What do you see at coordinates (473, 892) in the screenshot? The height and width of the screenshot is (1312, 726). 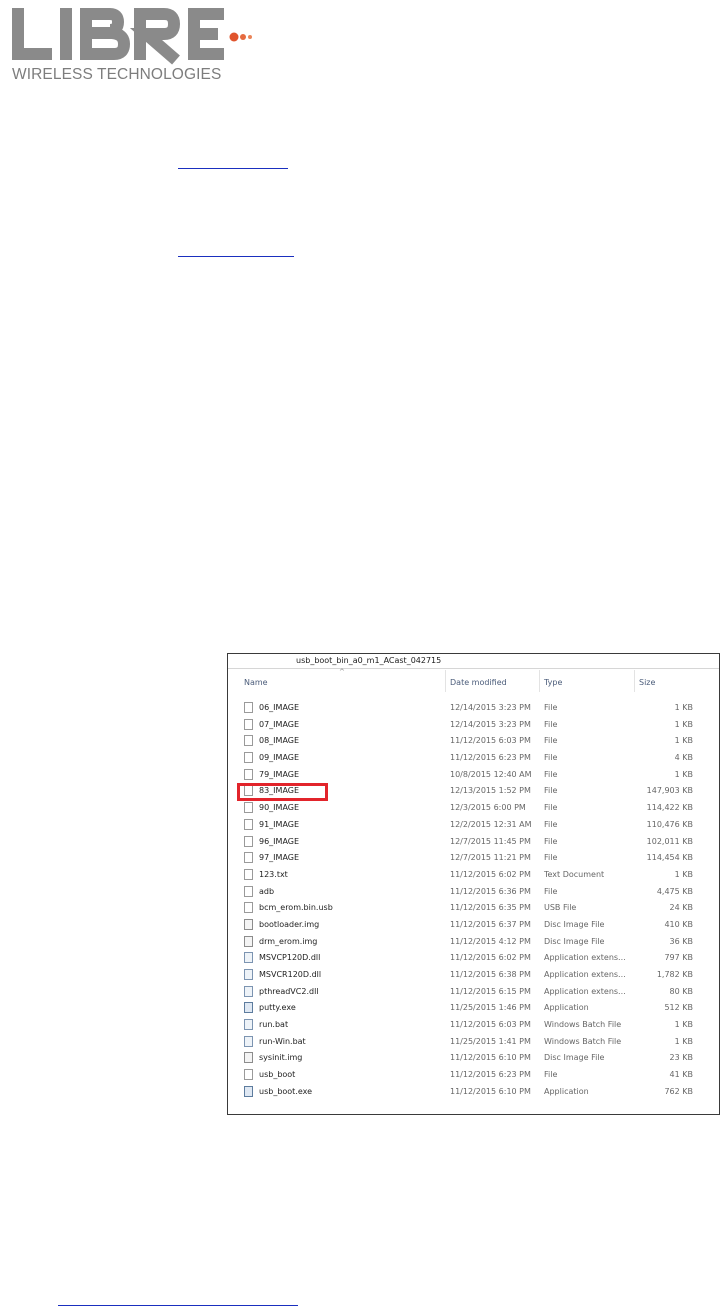 I see `file-row: adb 11/12/2015 6:36 PM File 4,475 KB` at bounding box center [473, 892].